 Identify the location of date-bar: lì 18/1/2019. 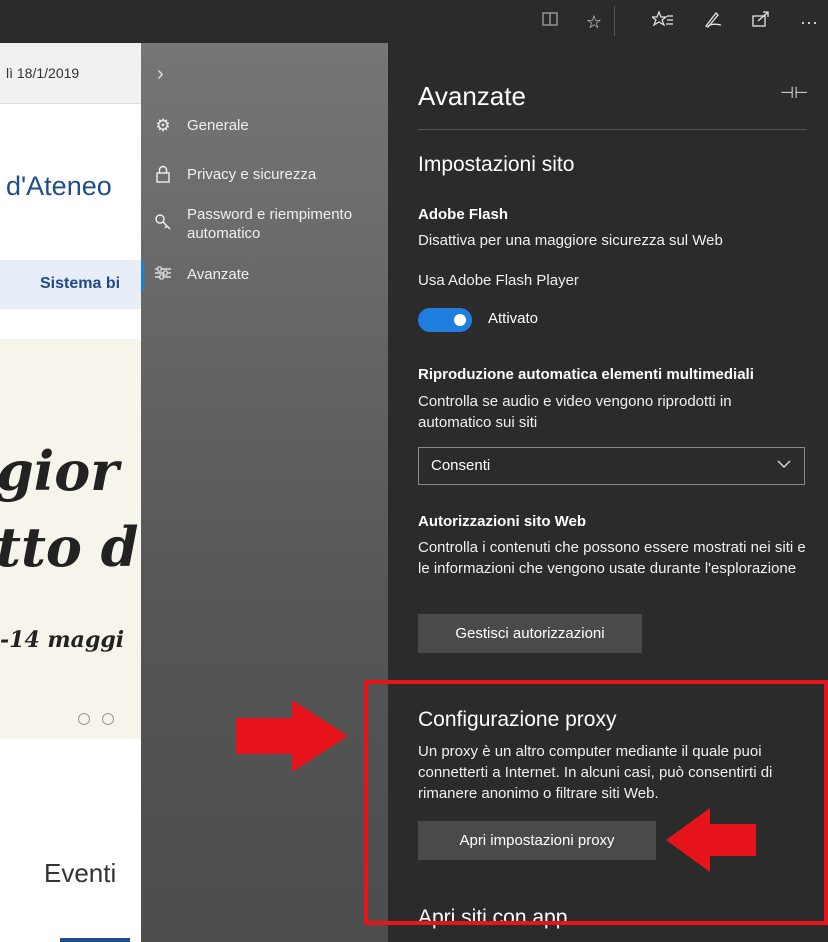
(70, 73).